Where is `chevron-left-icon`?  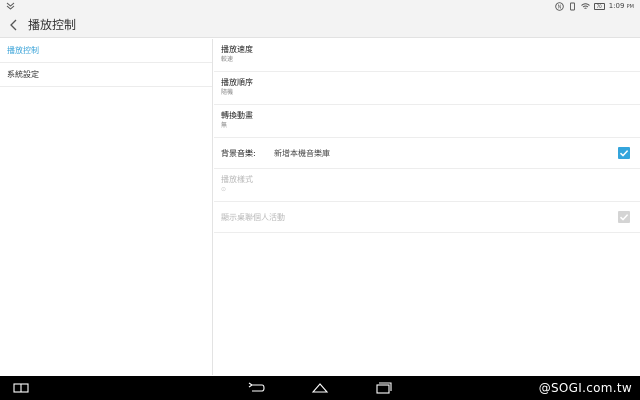
chevron-left-icon is located at coordinates (13, 25).